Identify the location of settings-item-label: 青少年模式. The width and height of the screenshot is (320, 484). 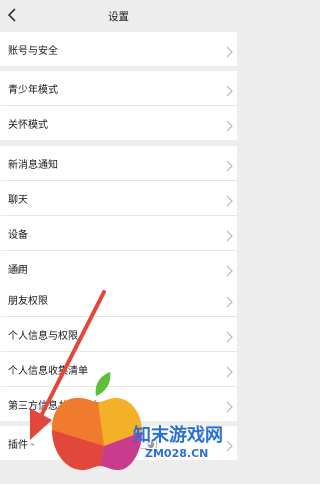
(33, 90).